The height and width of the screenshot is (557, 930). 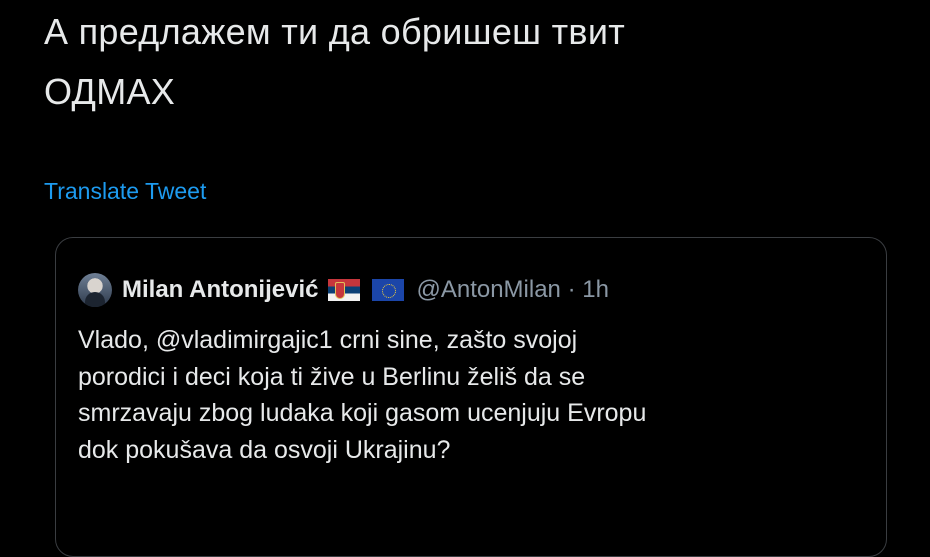 I want to click on eu-flag-icon, so click(x=388, y=290).